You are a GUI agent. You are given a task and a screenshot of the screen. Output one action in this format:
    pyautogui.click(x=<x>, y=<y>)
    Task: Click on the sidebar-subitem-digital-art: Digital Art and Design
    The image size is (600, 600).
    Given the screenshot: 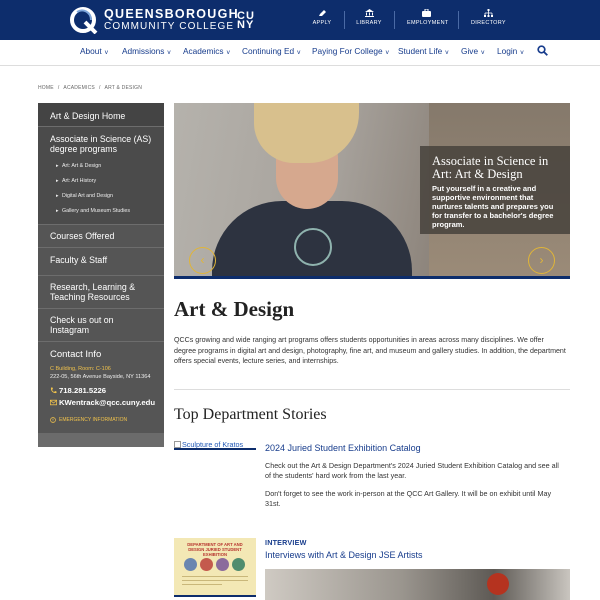 What is the action you would take?
    pyautogui.click(x=101, y=195)
    